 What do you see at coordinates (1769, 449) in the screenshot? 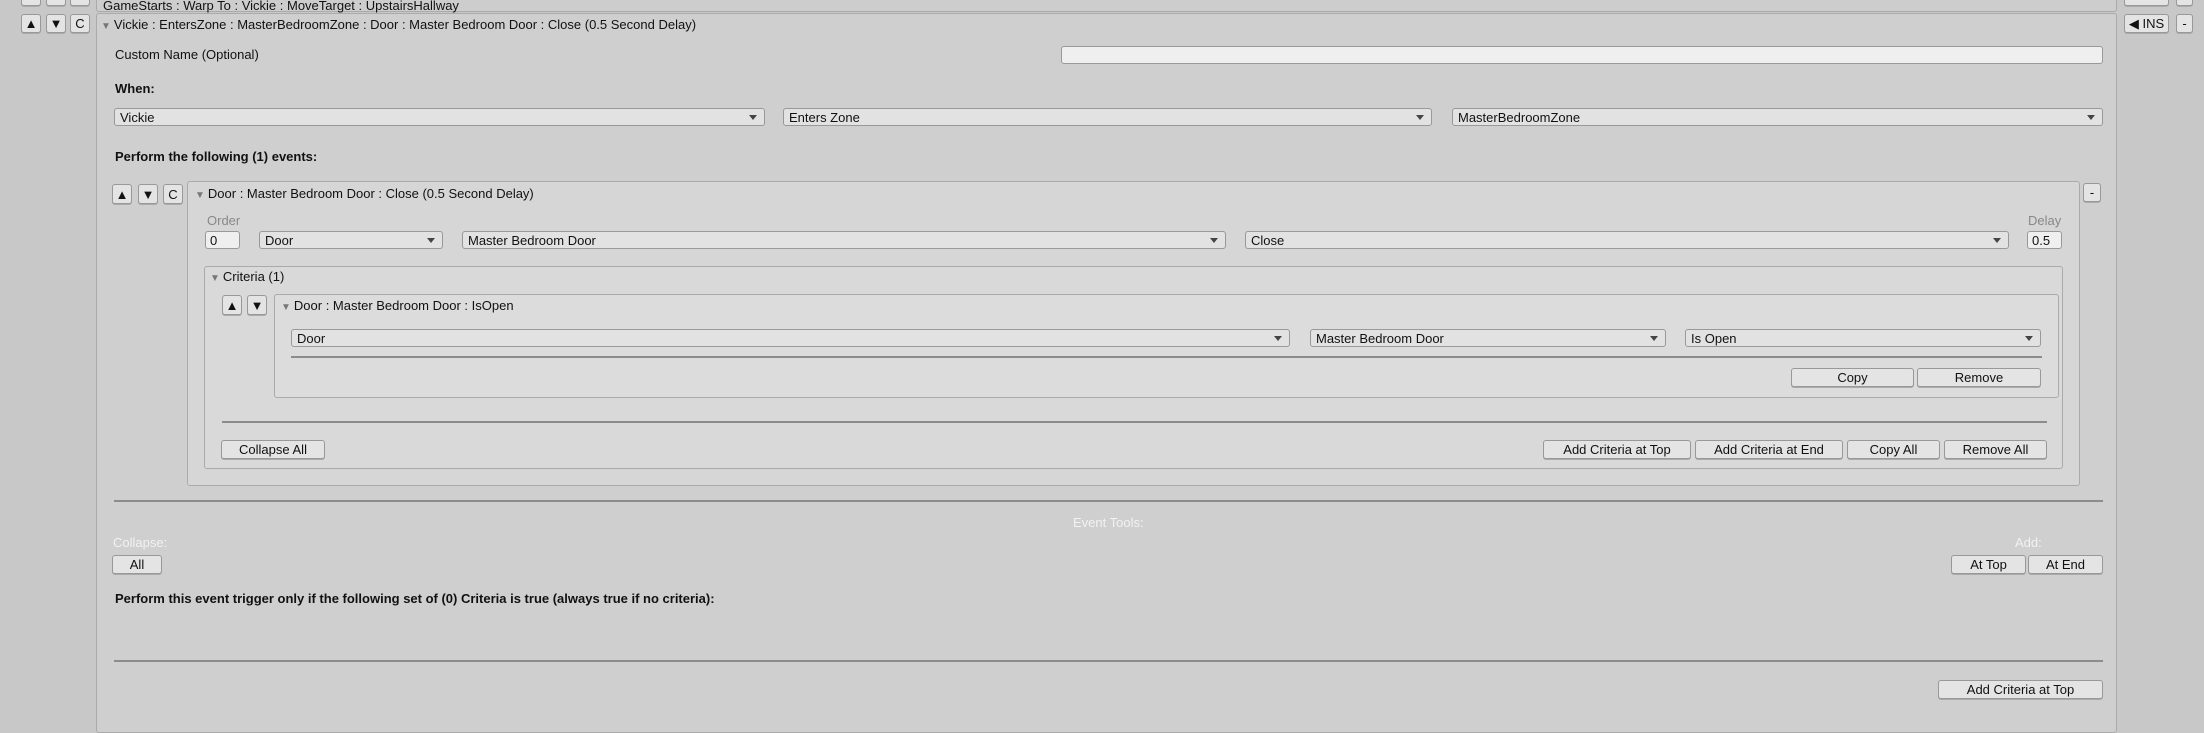
I see `add-criteria-end-button: Add Criteria at End` at bounding box center [1769, 449].